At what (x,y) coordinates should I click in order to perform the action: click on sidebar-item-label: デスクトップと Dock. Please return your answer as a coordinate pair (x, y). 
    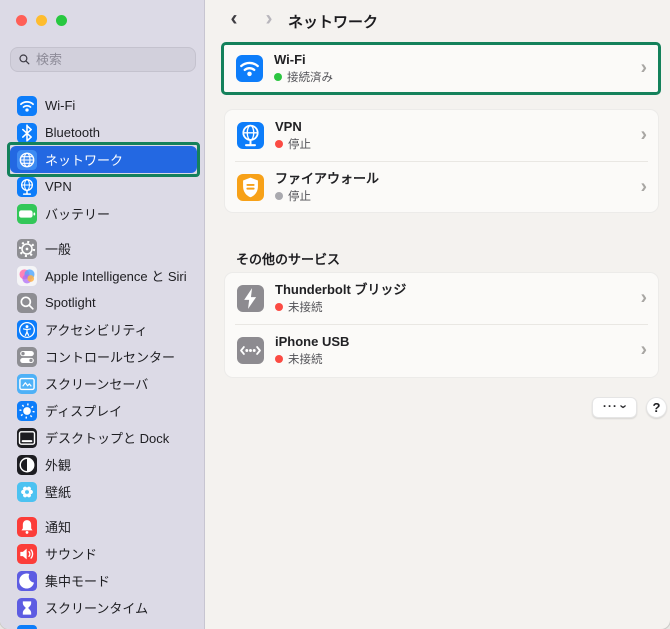
    Looking at the image, I should click on (107, 438).